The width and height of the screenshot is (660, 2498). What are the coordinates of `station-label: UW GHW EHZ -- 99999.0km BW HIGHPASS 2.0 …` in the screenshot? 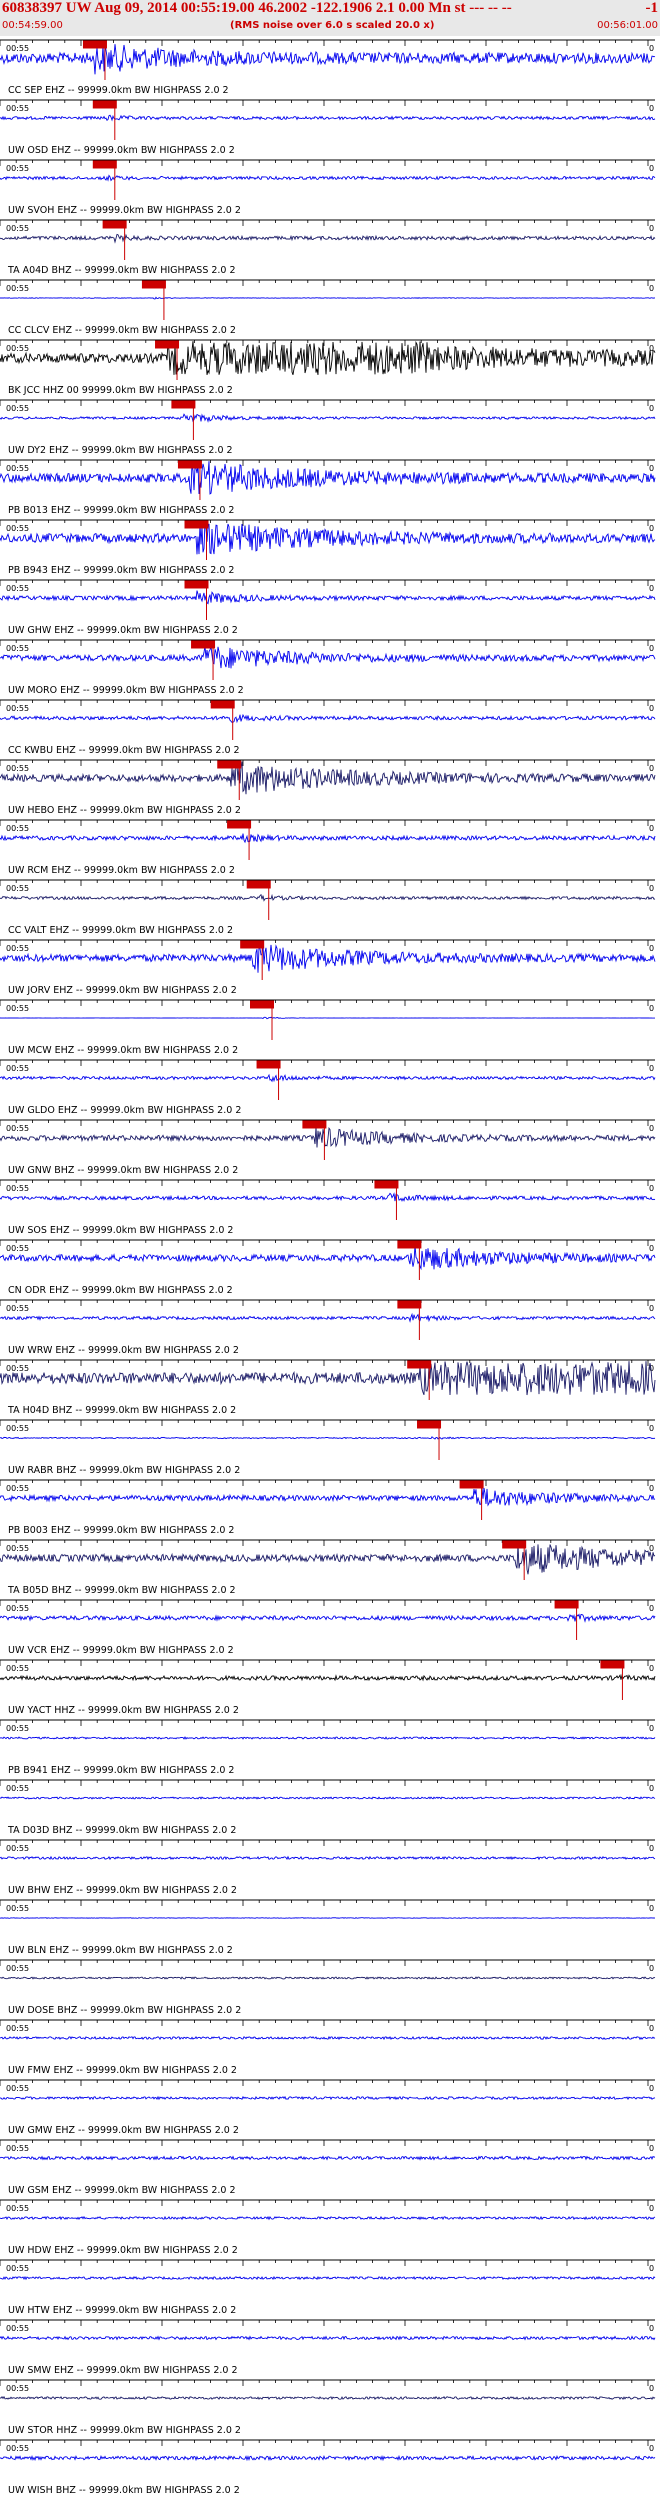 It's located at (123, 630).